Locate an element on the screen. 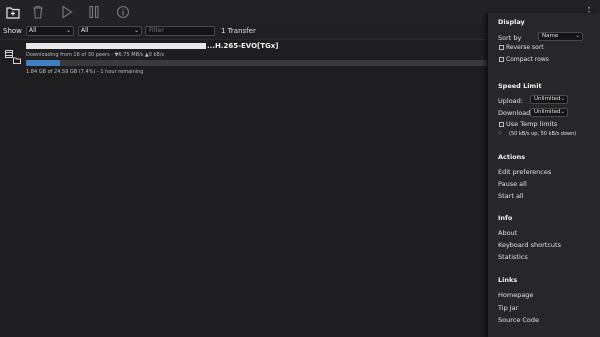 This screenshot has width=600, height=337. torrent-name: ...H.265-EVO[TGx] is located at coordinates (152, 46).